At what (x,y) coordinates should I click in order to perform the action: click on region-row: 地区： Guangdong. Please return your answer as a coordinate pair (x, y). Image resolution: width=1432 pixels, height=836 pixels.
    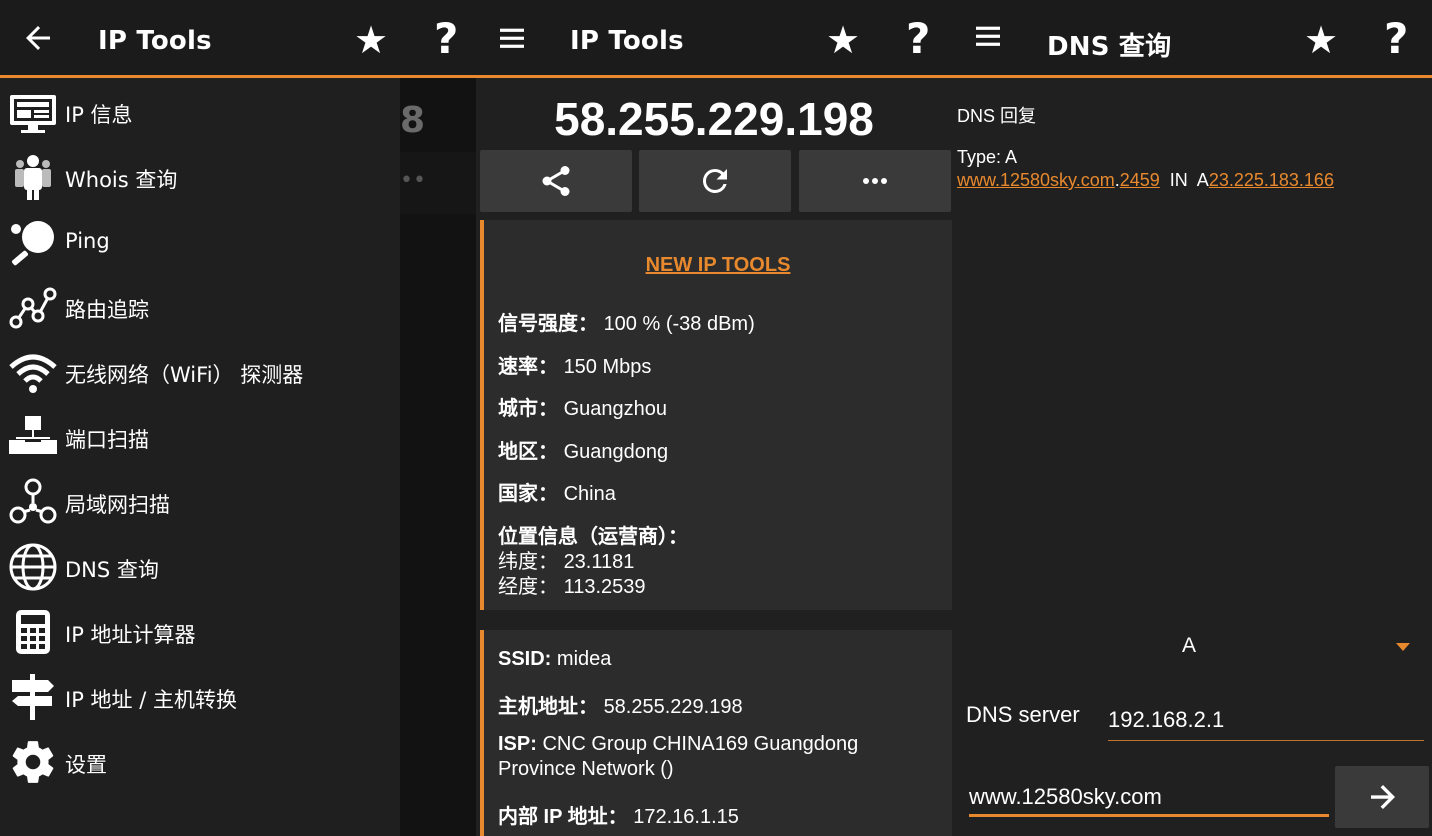
    Looking at the image, I should click on (583, 449).